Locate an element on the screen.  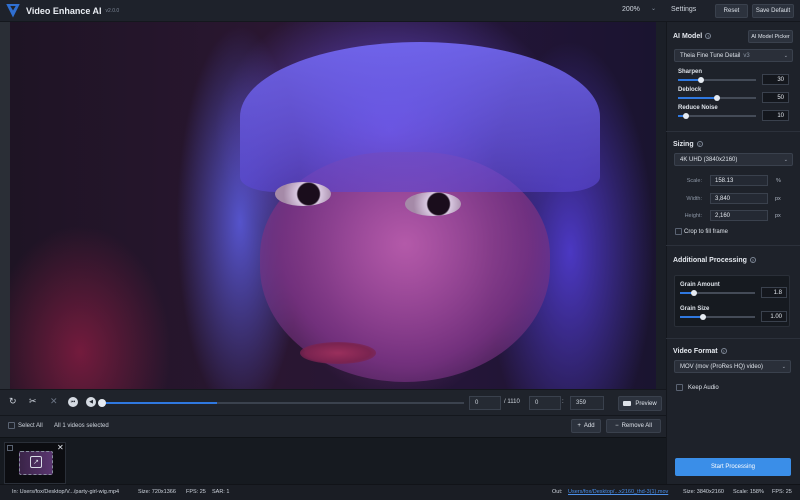
sizing-help-icon: ? is located at coordinates (699, 144).